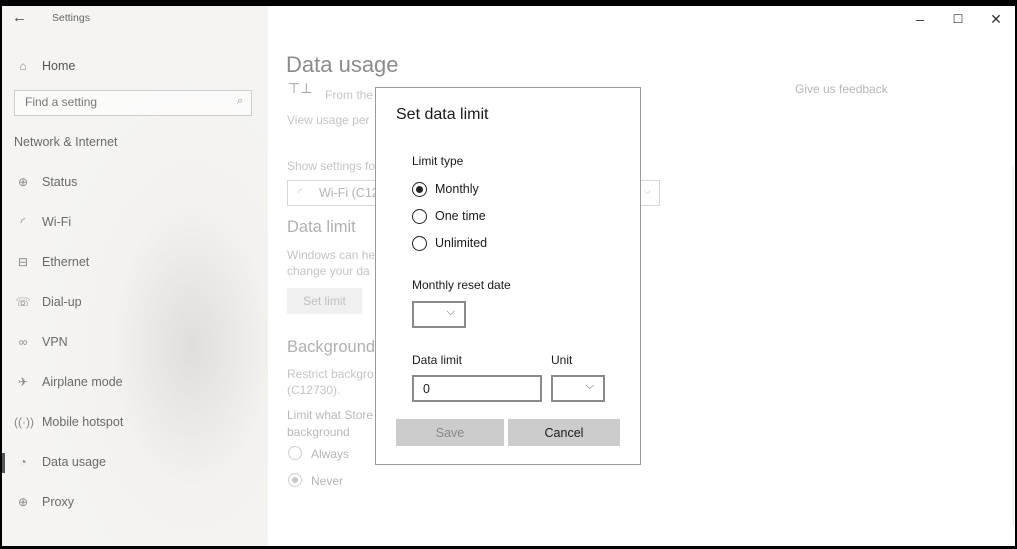 This screenshot has width=1017, height=549. What do you see at coordinates (295, 453) in the screenshot?
I see `radio-always` at bounding box center [295, 453].